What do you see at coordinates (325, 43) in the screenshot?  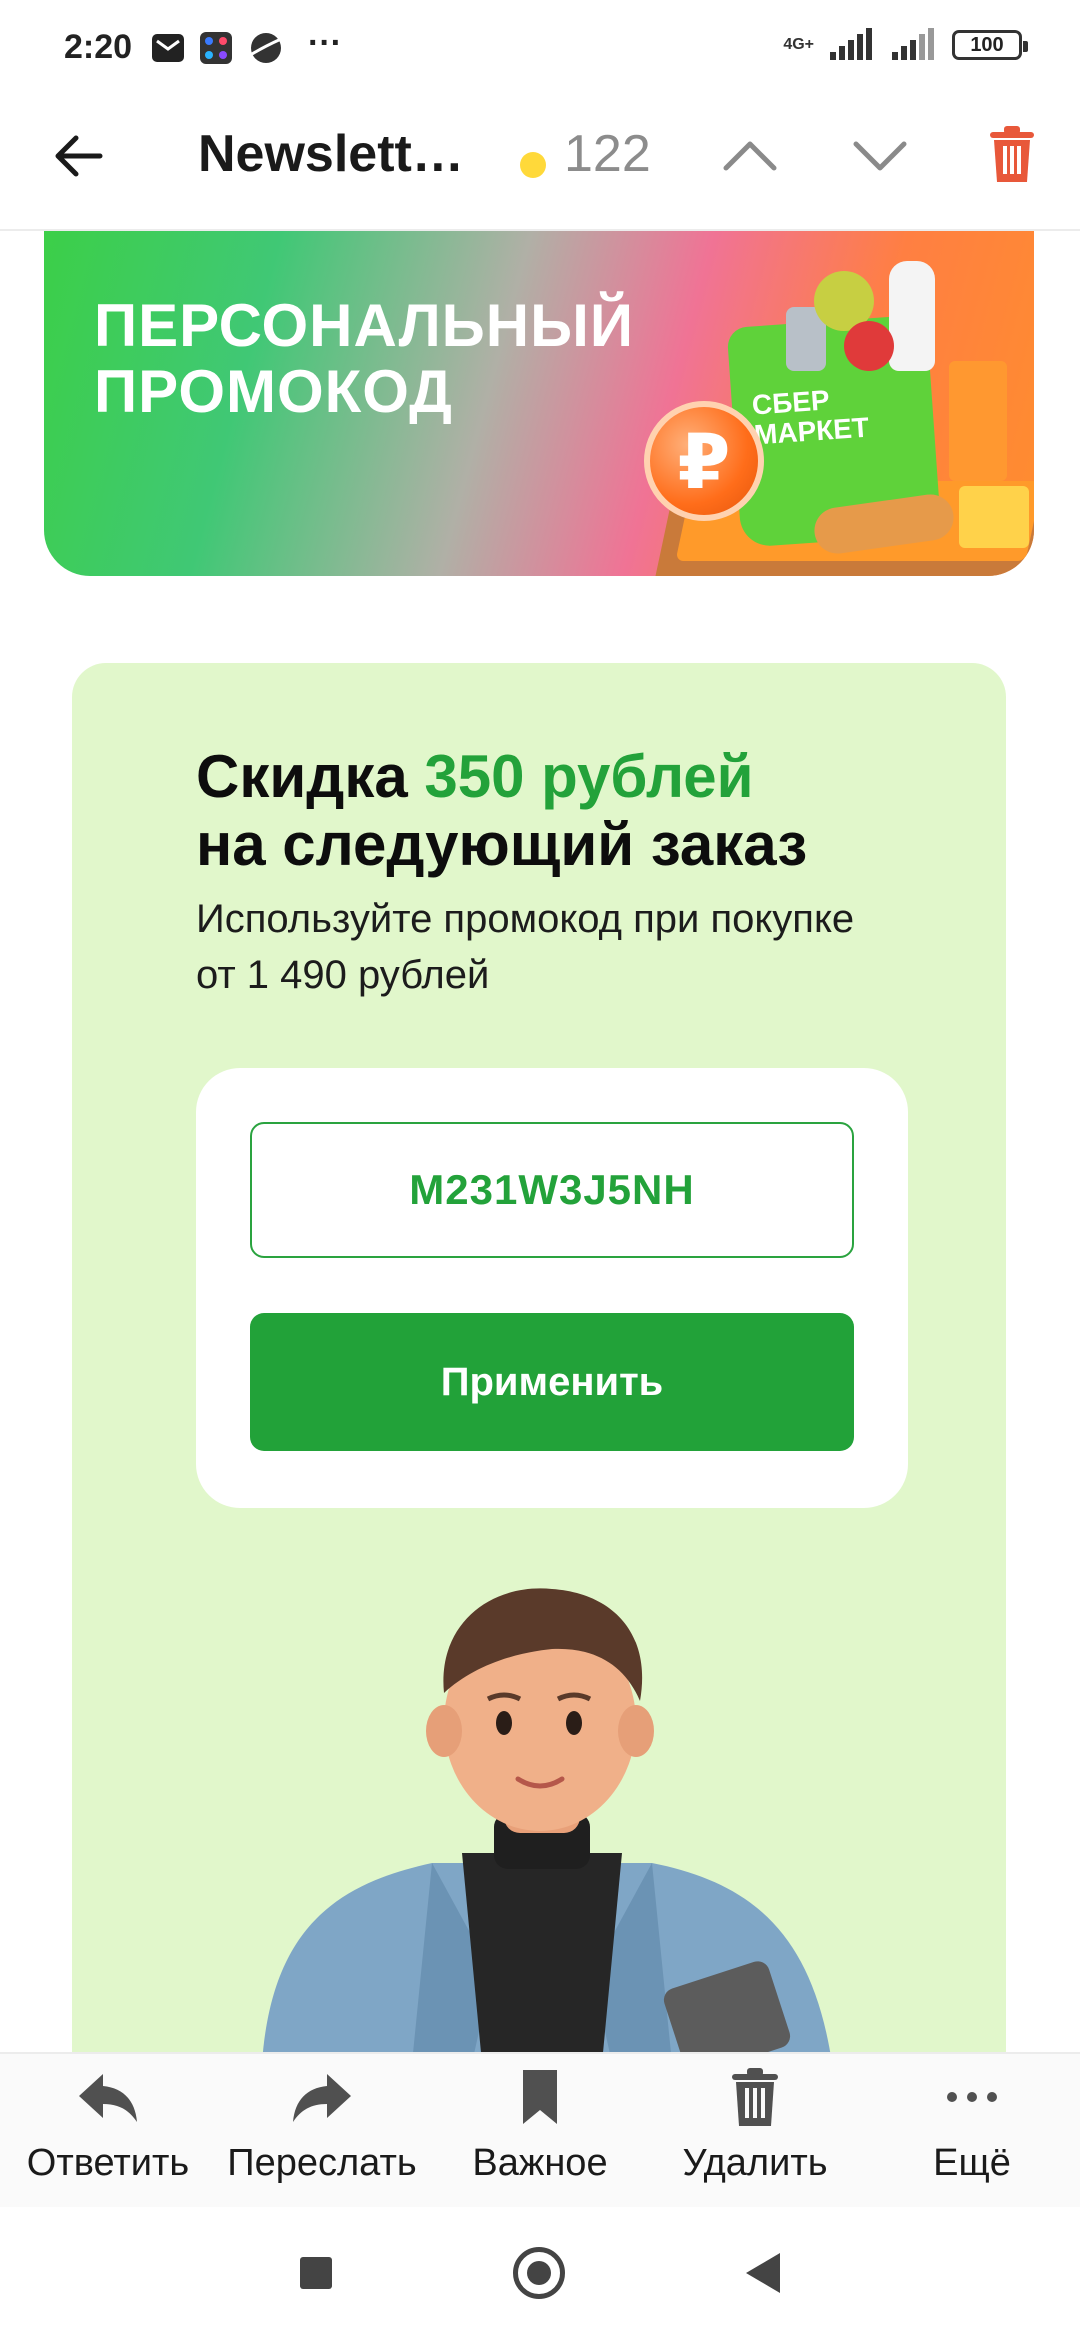 I see `status-more-icon: ···` at bounding box center [325, 43].